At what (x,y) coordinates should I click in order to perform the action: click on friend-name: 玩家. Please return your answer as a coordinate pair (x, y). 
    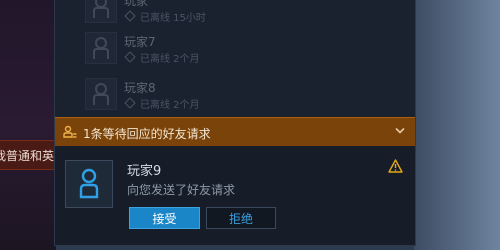
    Looking at the image, I should click on (136, 4).